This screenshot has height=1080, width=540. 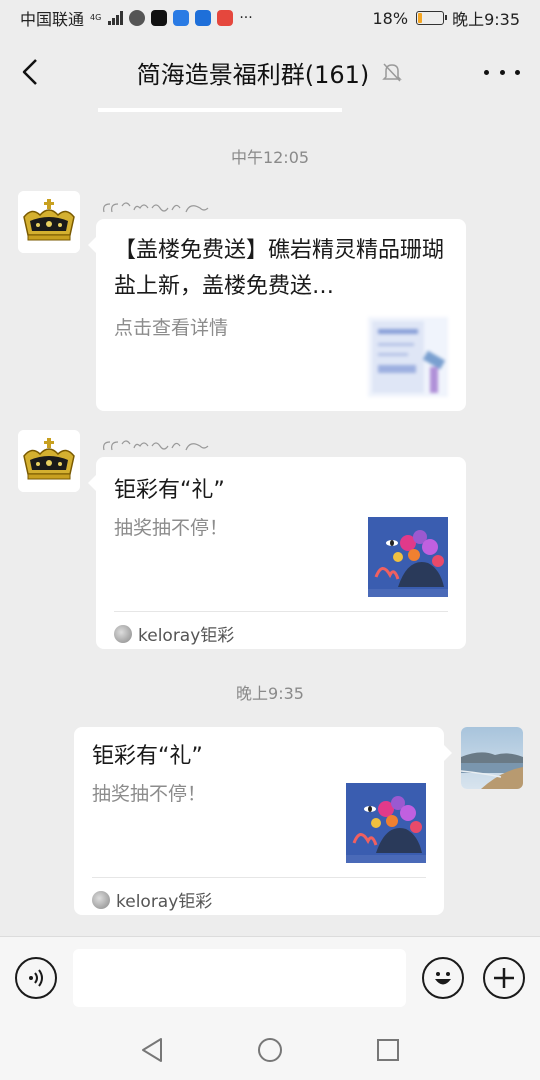 I want to click on nav-home-button, so click(x=270, y=1050).